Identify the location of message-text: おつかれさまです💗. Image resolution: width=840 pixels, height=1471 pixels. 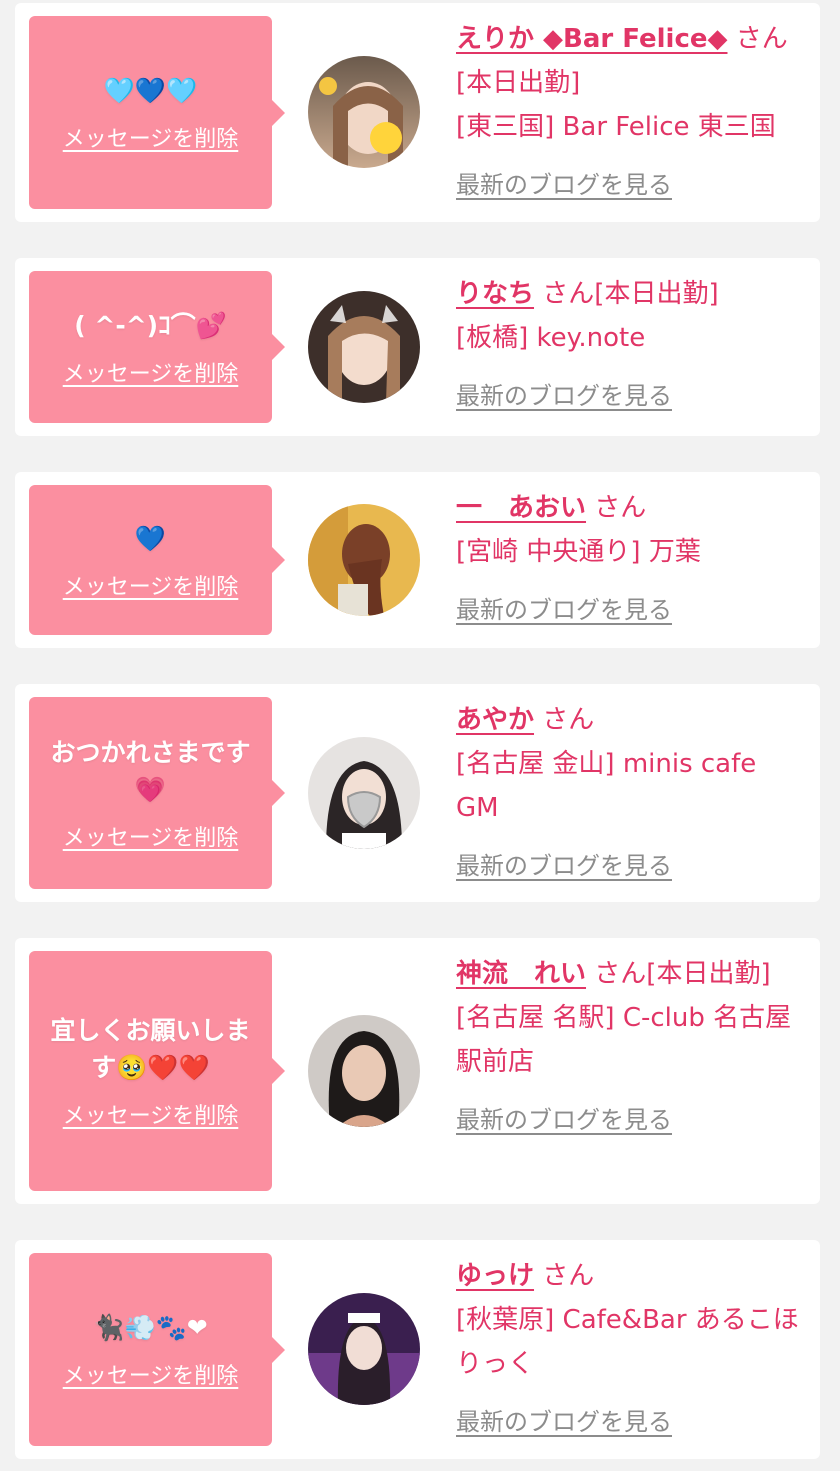
(150, 771).